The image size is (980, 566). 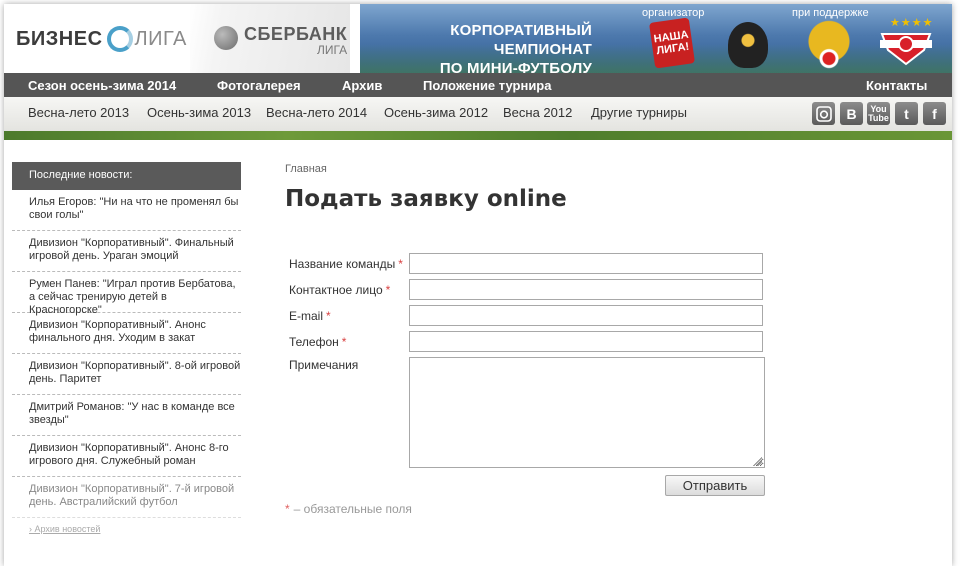 I want to click on nav-other-tournaments: Другие турниры, so click(x=639, y=112).